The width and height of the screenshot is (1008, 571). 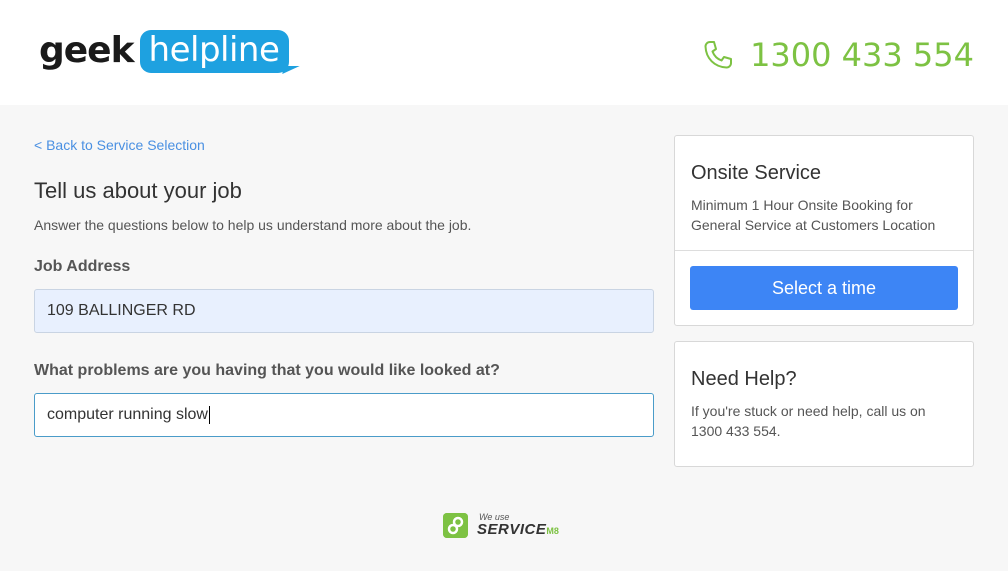 What do you see at coordinates (756, 173) in the screenshot?
I see `service-card-title: Onsite Service` at bounding box center [756, 173].